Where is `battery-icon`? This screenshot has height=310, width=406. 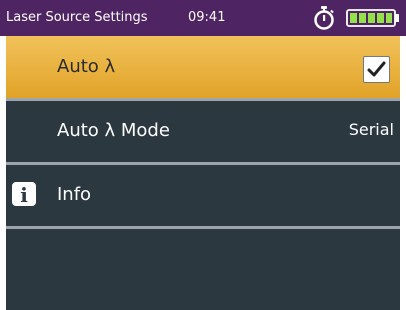
battery-icon is located at coordinates (372, 18).